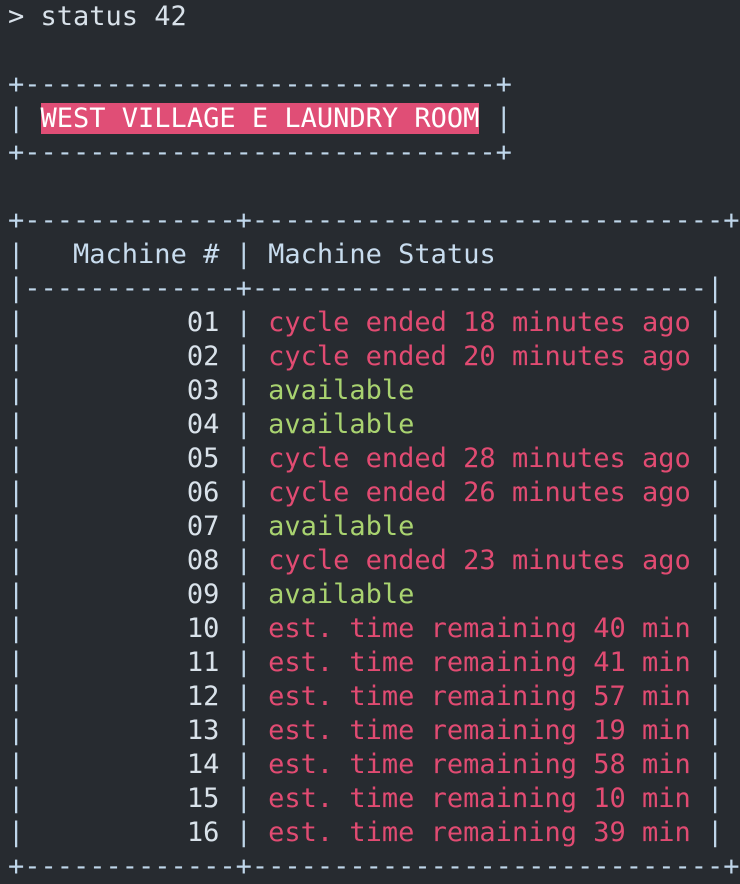 This screenshot has width=740, height=884. I want to click on table-row: | 06 | cycle ended 26 minutes ago |, so click(365, 493).